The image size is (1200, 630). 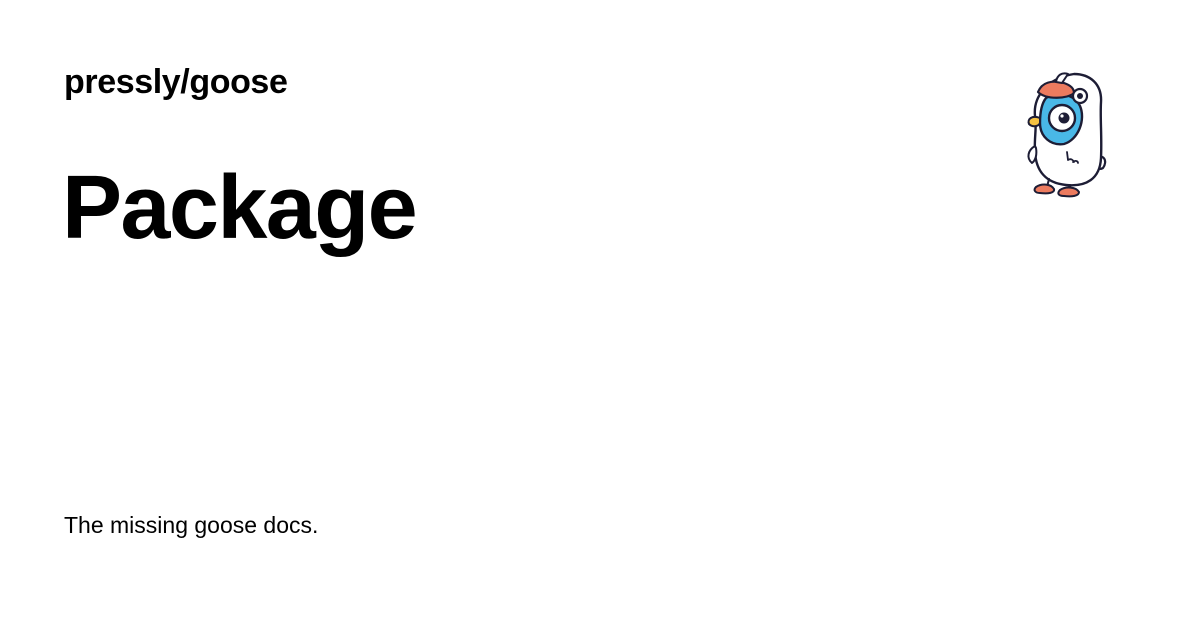 What do you see at coordinates (176, 82) in the screenshot?
I see `repo-name: pressly/goose` at bounding box center [176, 82].